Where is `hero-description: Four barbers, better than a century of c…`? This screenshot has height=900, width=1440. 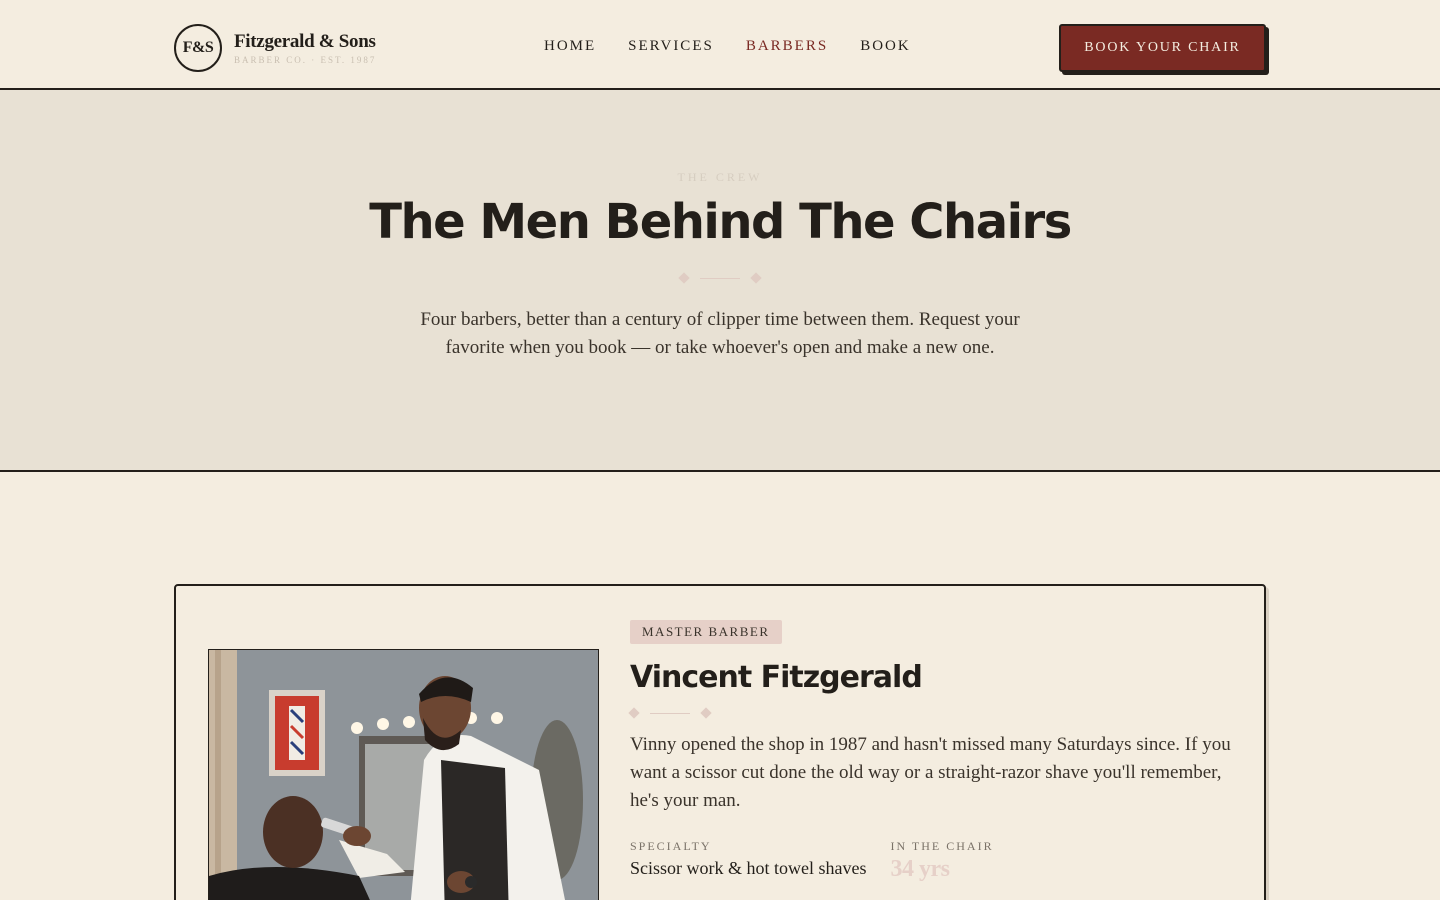
hero-description: Four barbers, better than a century of c… is located at coordinates (720, 333).